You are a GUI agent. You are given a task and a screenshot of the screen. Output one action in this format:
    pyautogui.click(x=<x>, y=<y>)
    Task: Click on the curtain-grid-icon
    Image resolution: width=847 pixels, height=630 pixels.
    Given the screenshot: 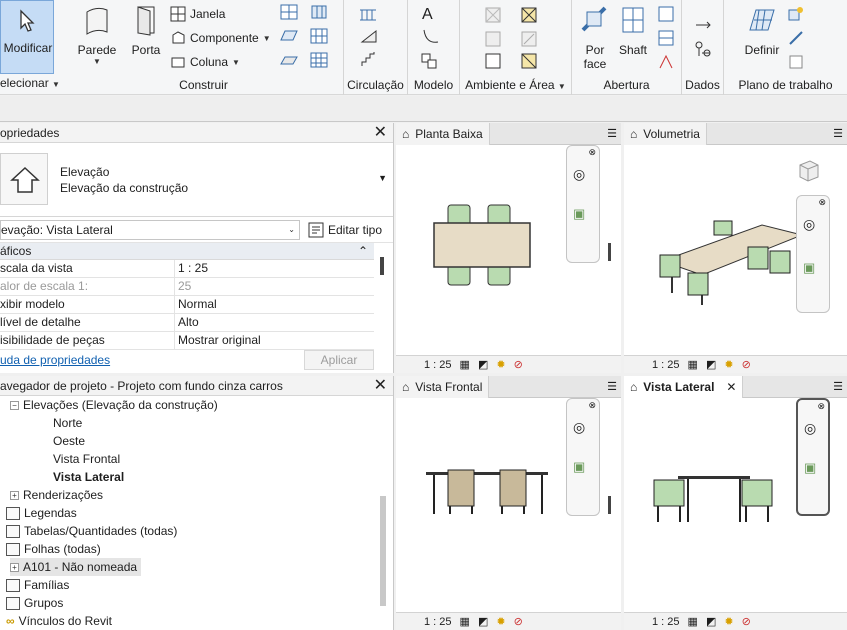 What is the action you would take?
    pyautogui.click(x=289, y=12)
    